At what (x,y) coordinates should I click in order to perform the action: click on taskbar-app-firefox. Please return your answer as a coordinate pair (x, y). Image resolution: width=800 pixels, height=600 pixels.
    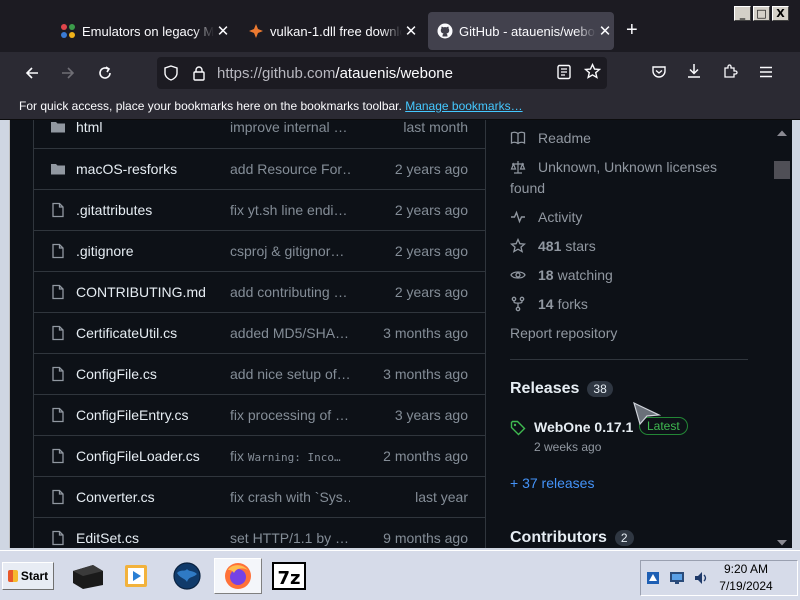
    Looking at the image, I should click on (238, 576).